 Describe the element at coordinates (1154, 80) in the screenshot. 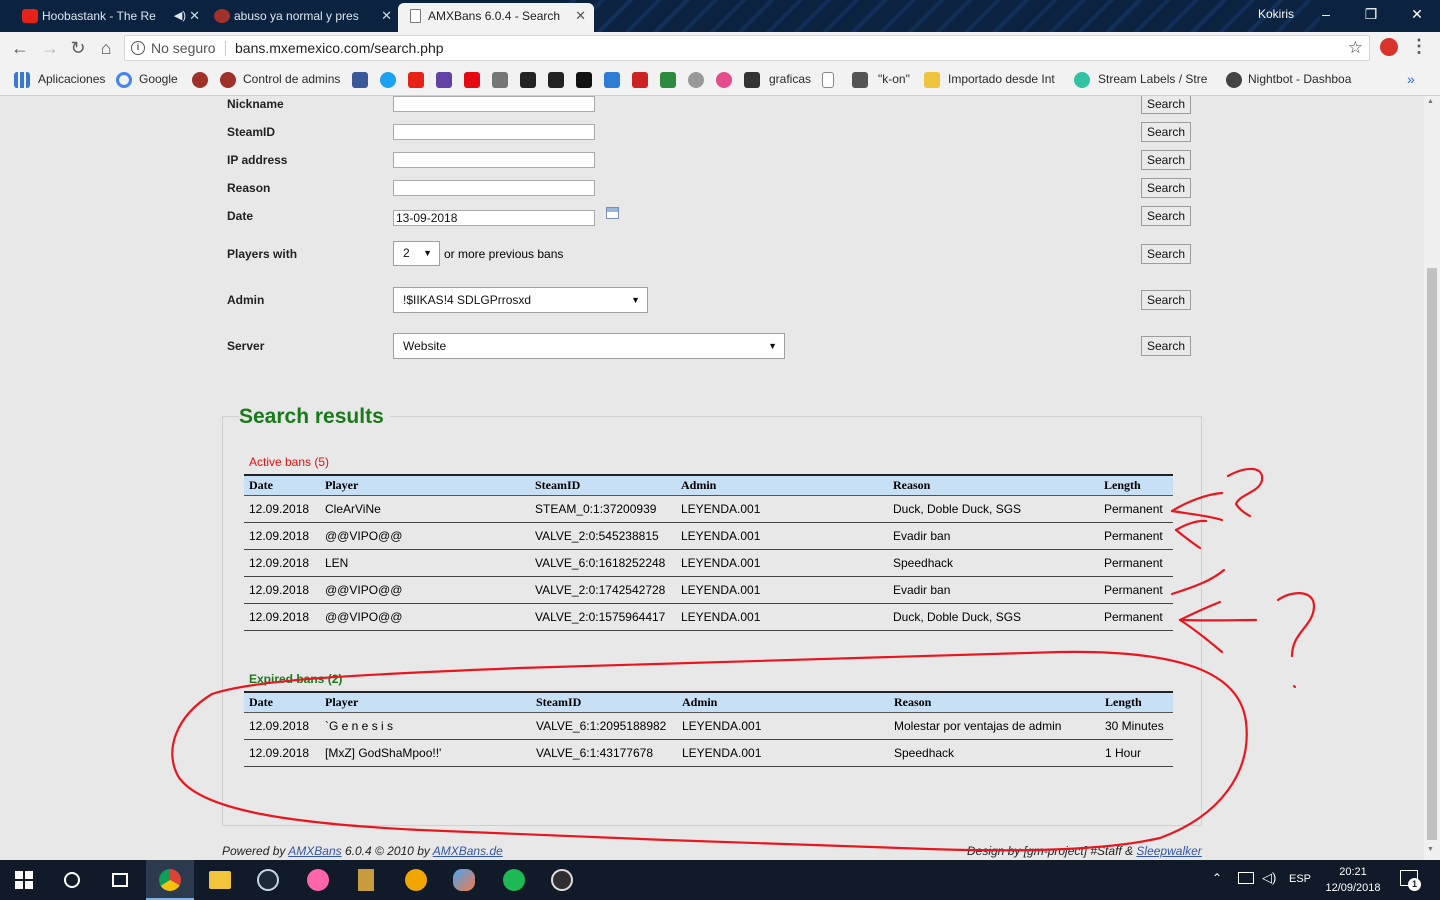

I see `bookmark-stream-labels: Stream Labels / Stre` at that location.